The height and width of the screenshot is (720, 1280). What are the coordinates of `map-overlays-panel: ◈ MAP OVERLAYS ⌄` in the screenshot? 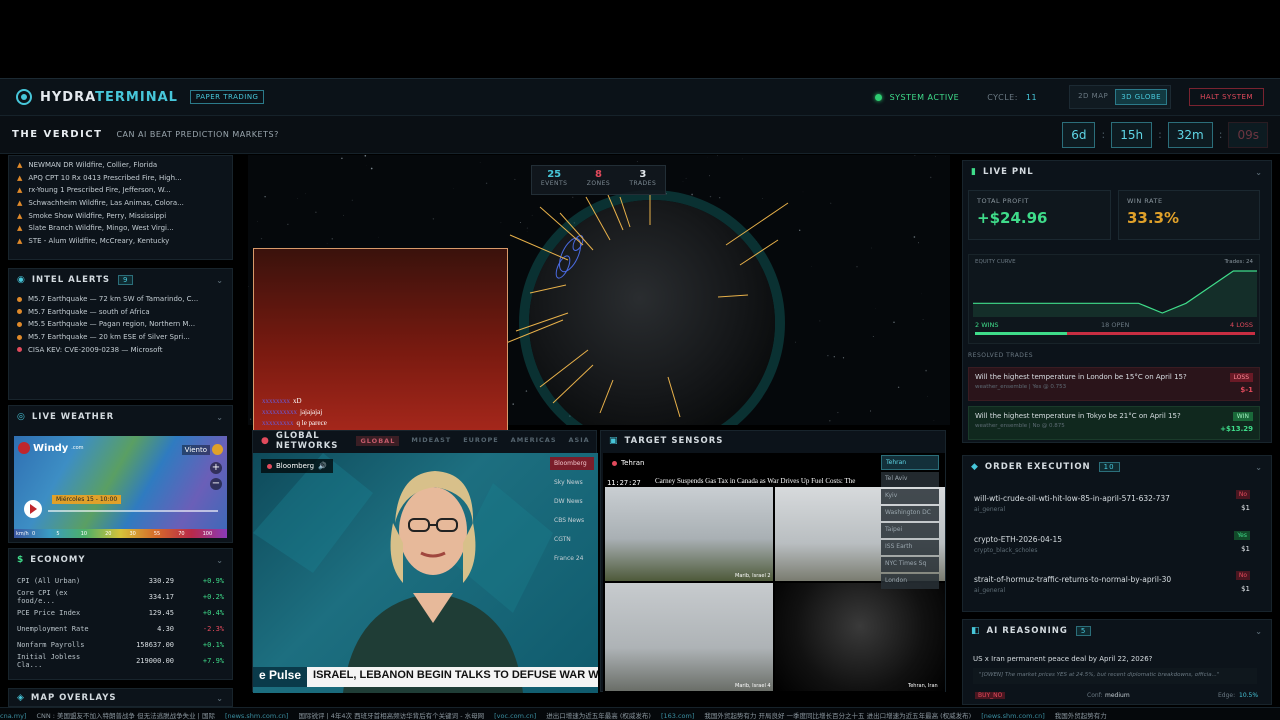 It's located at (120, 697).